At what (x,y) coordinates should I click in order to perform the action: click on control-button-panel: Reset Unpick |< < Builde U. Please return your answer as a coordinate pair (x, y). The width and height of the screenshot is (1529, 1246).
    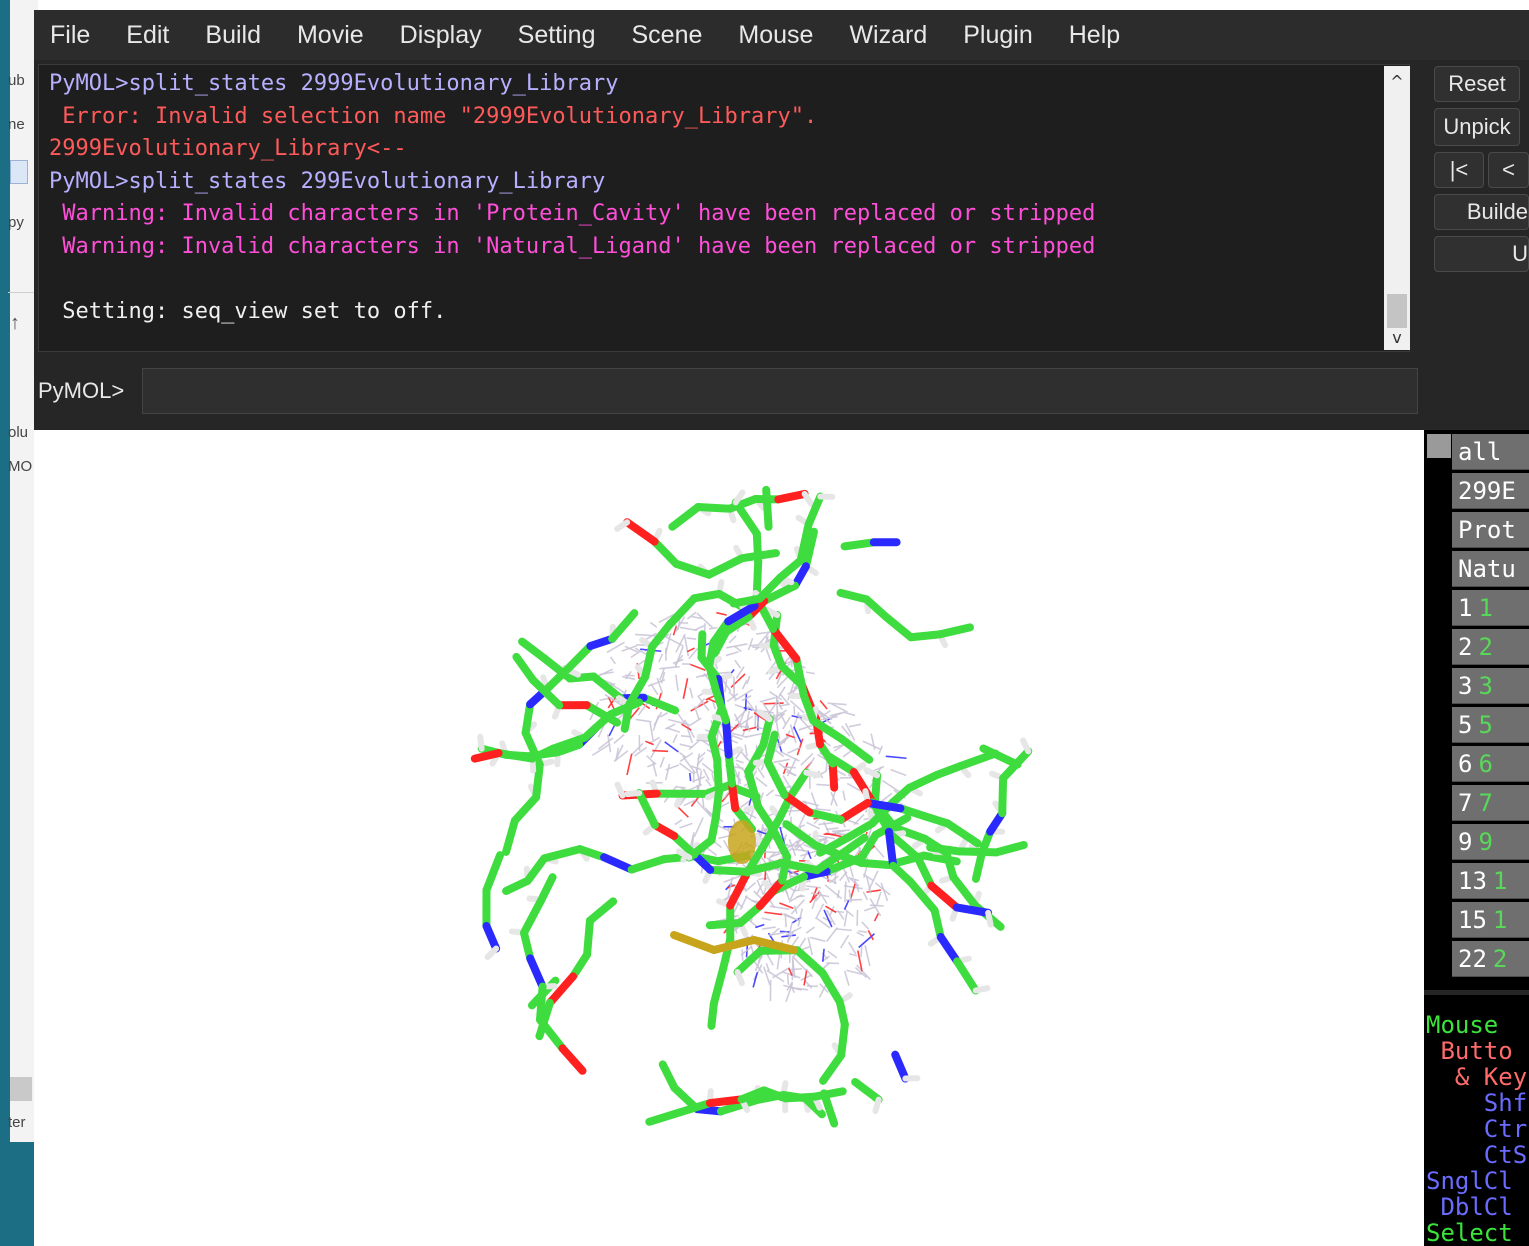
    Looking at the image, I should click on (1479, 244).